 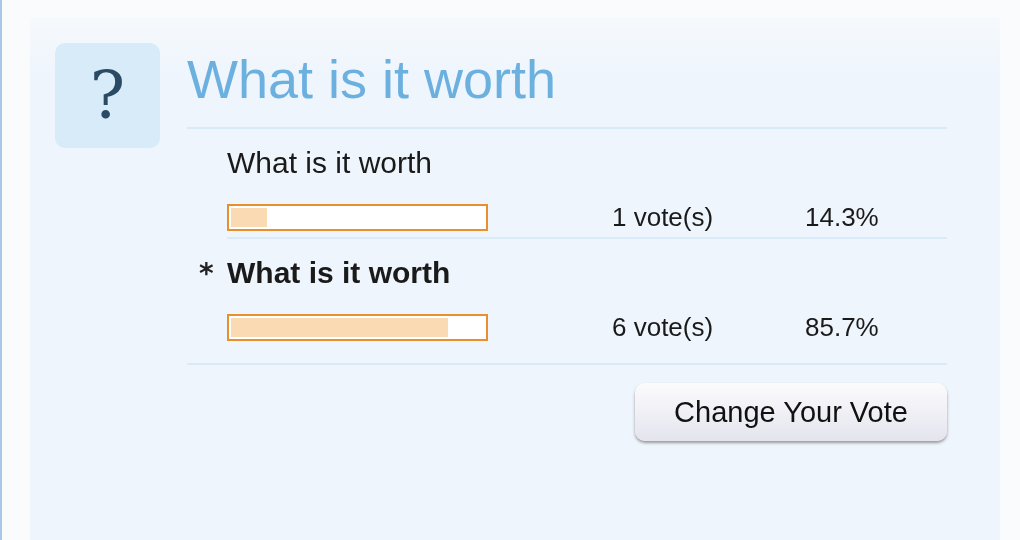 What do you see at coordinates (107, 95) in the screenshot?
I see `question-icon: ?` at bounding box center [107, 95].